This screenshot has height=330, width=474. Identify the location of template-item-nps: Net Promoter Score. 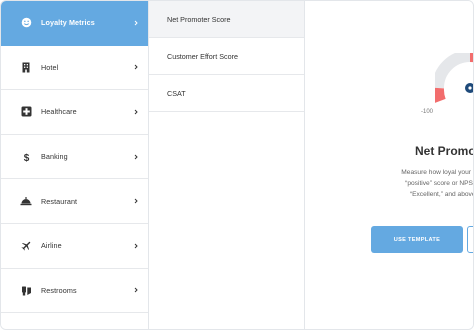
(226, 19).